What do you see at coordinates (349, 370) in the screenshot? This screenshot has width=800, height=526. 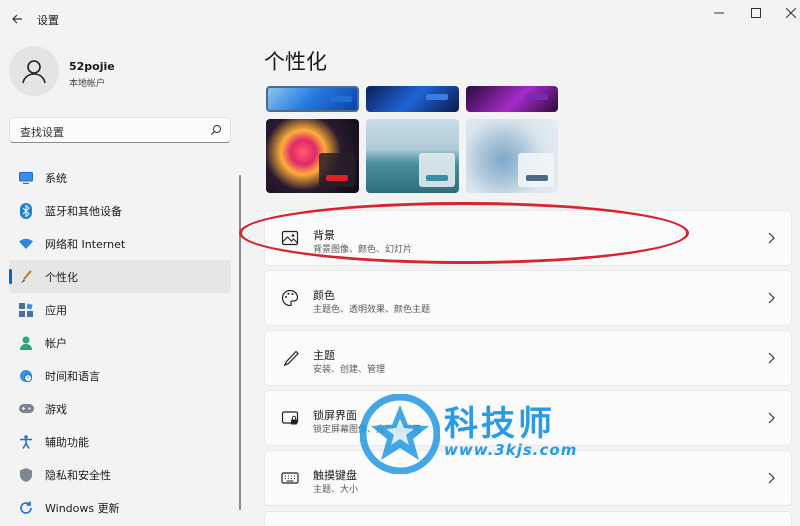 I see `setting-subtitle: 安装、创建、管理` at bounding box center [349, 370].